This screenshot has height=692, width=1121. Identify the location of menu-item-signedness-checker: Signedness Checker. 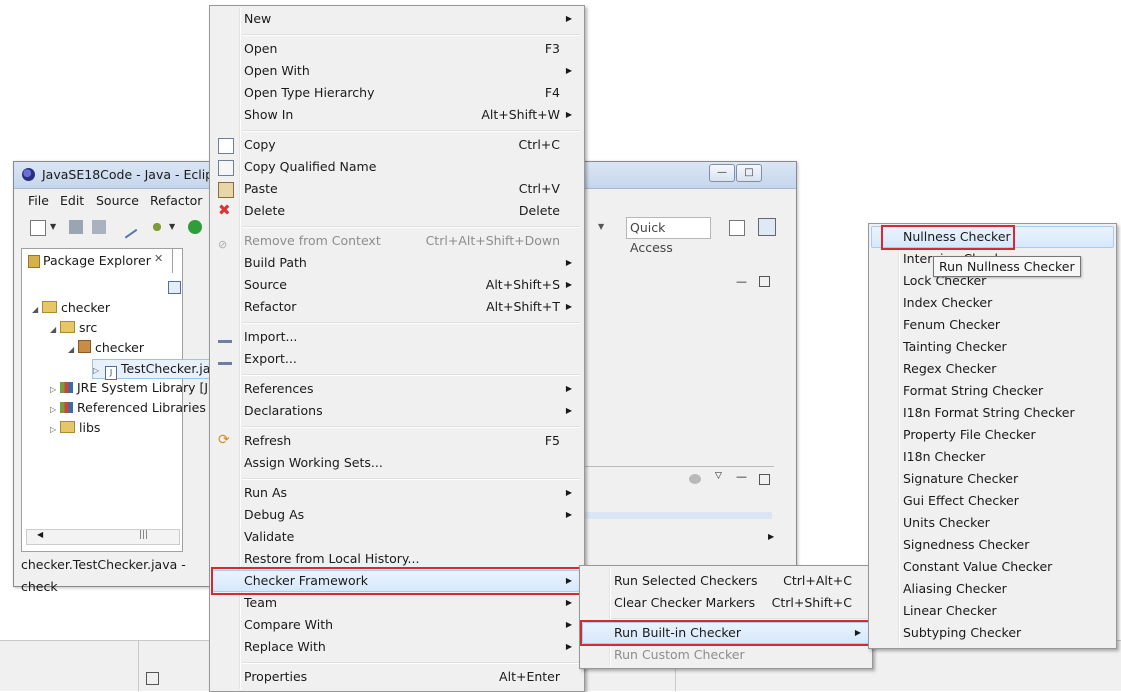
(992, 545).